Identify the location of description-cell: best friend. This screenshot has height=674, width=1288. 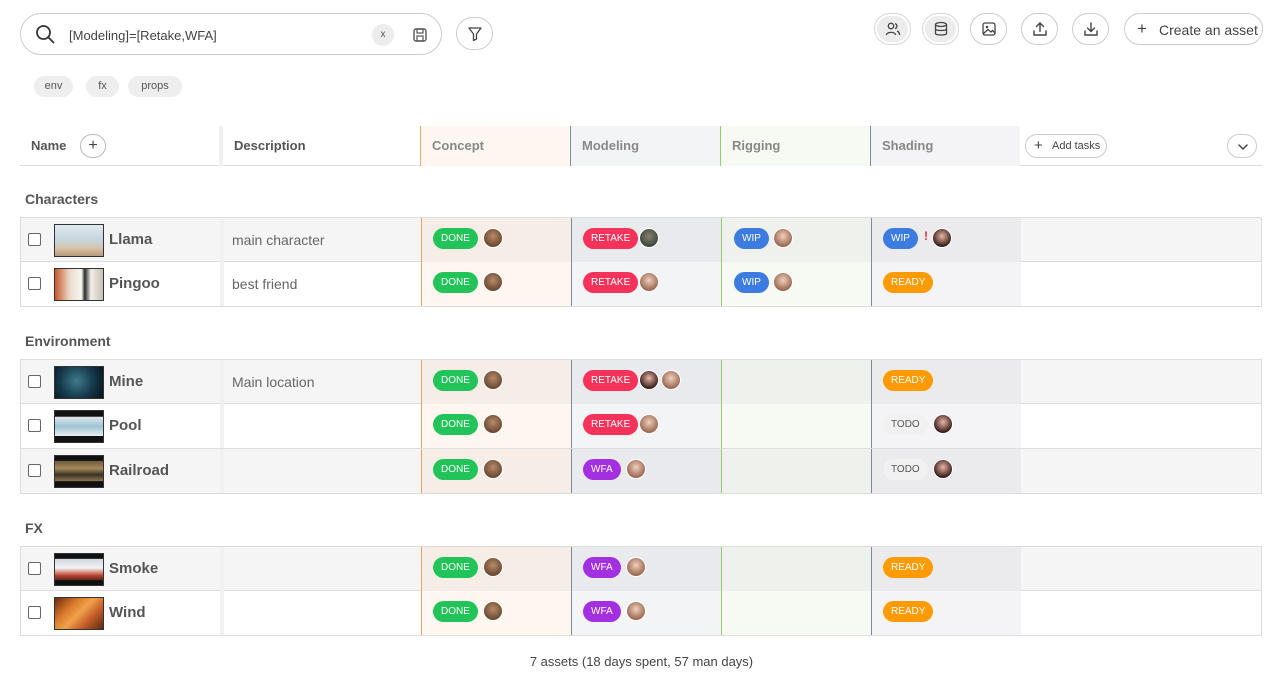
(320, 284).